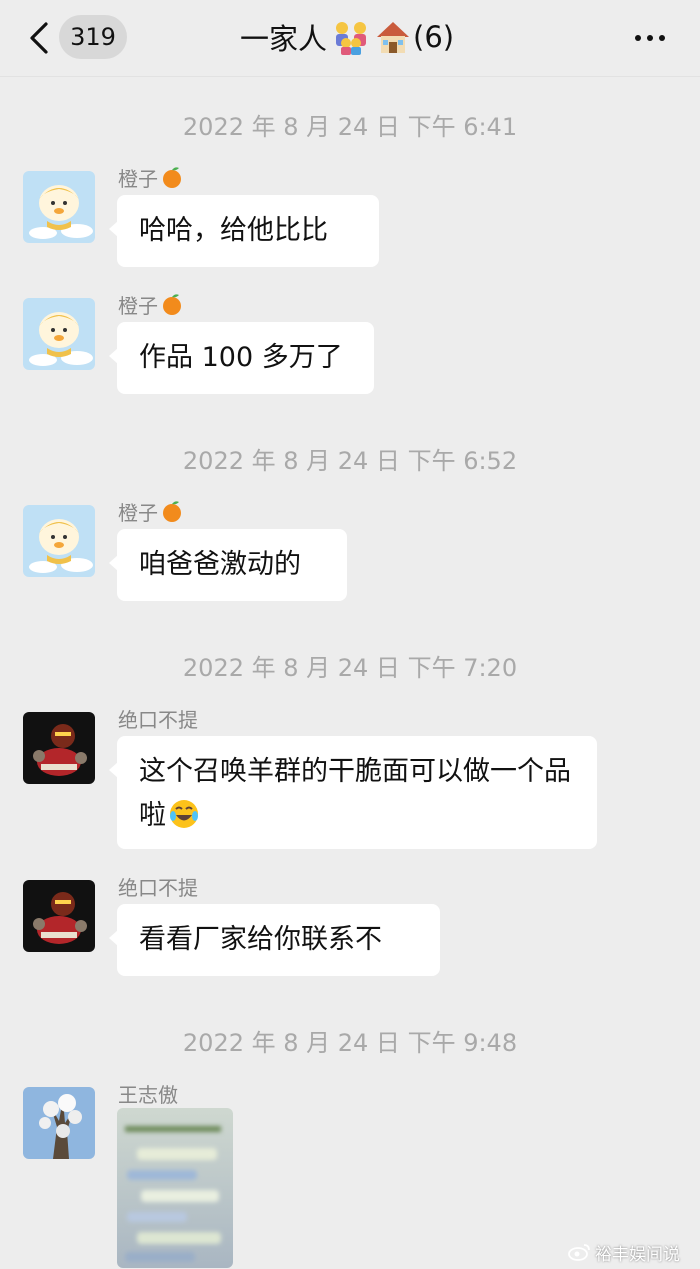  Describe the element at coordinates (350, 127) in the screenshot. I see `timestamp: 2022 年 8 月 24 日 下午 6:41` at that location.